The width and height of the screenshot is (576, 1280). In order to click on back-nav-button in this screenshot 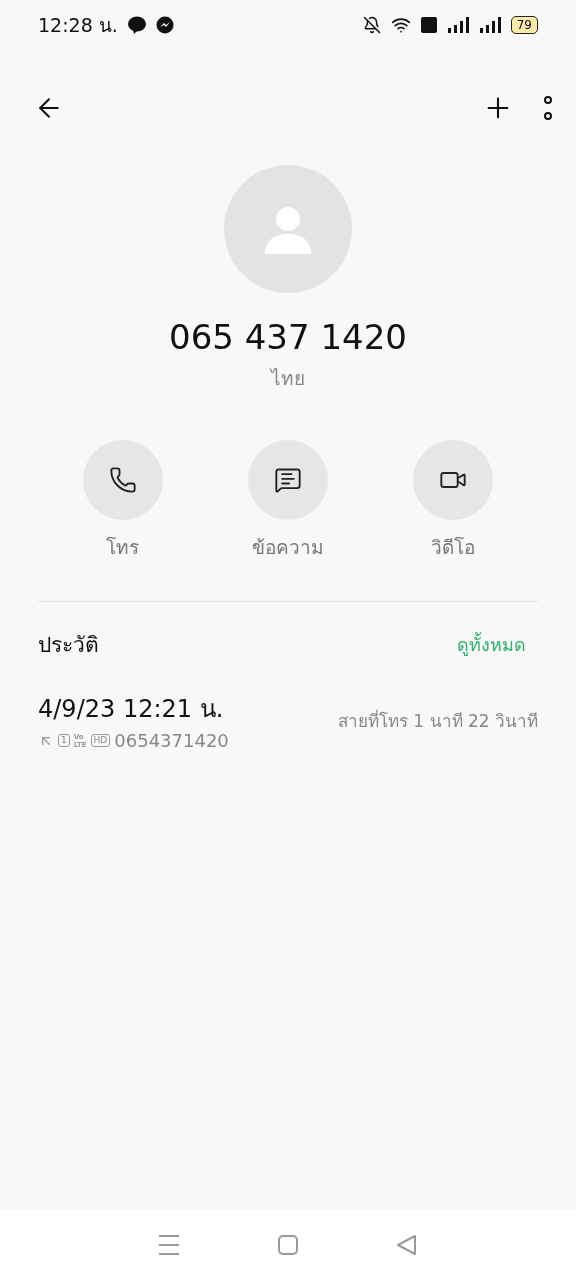, I will do `click(406, 1245)`.